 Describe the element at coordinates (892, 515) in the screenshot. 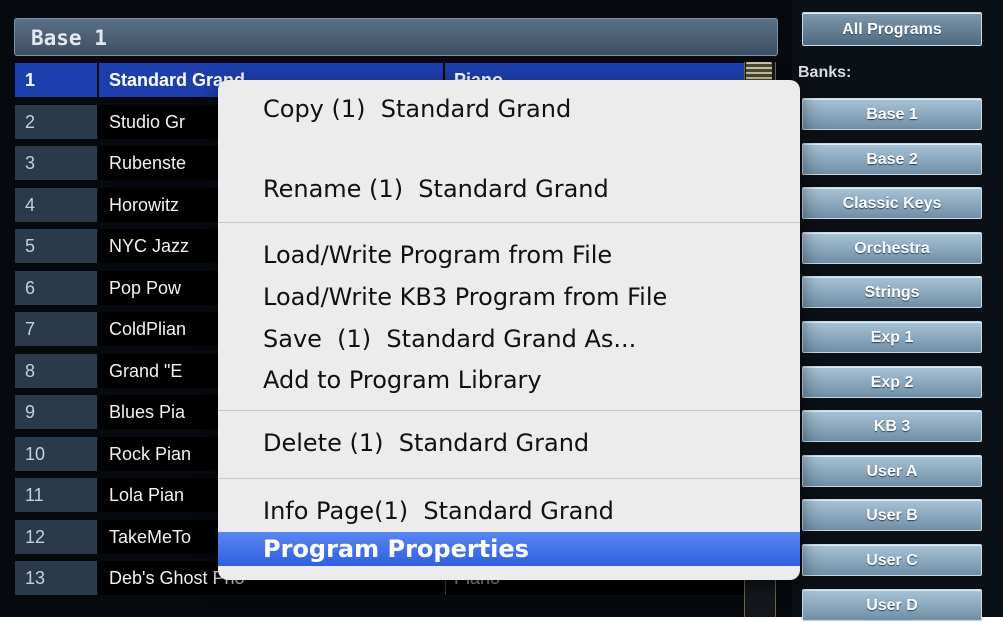

I see `bank-button: User B` at that location.